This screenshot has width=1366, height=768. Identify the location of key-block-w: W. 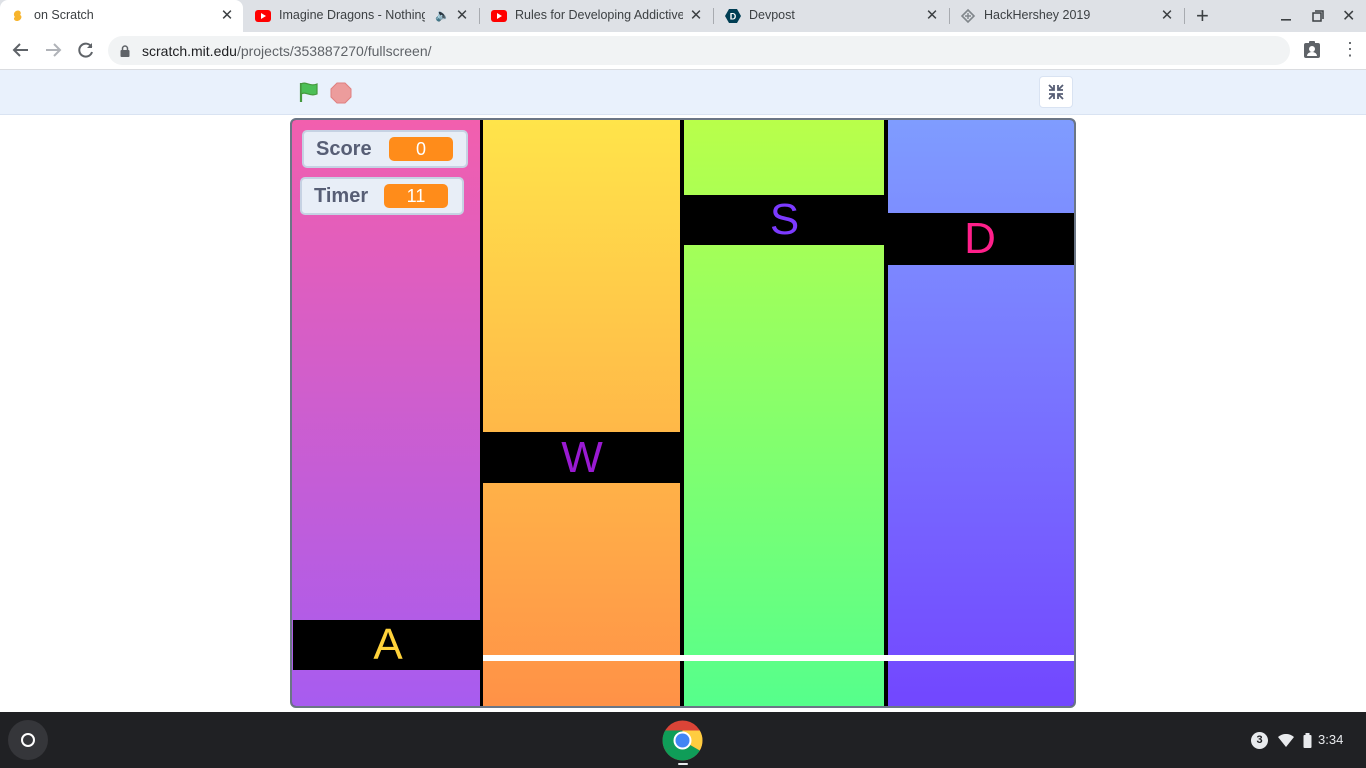
(582, 457).